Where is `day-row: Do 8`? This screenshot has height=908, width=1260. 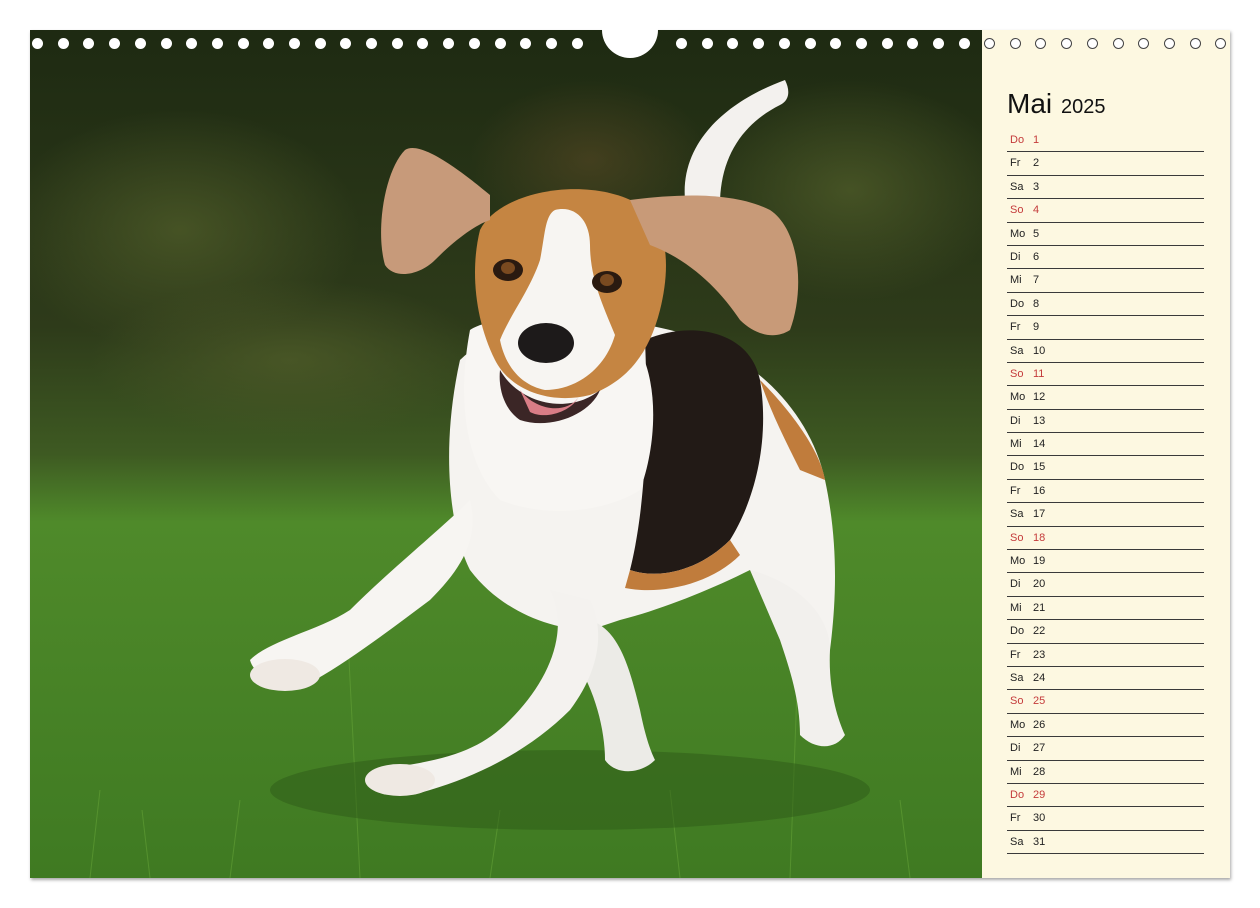 day-row: Do 8 is located at coordinates (1105, 305).